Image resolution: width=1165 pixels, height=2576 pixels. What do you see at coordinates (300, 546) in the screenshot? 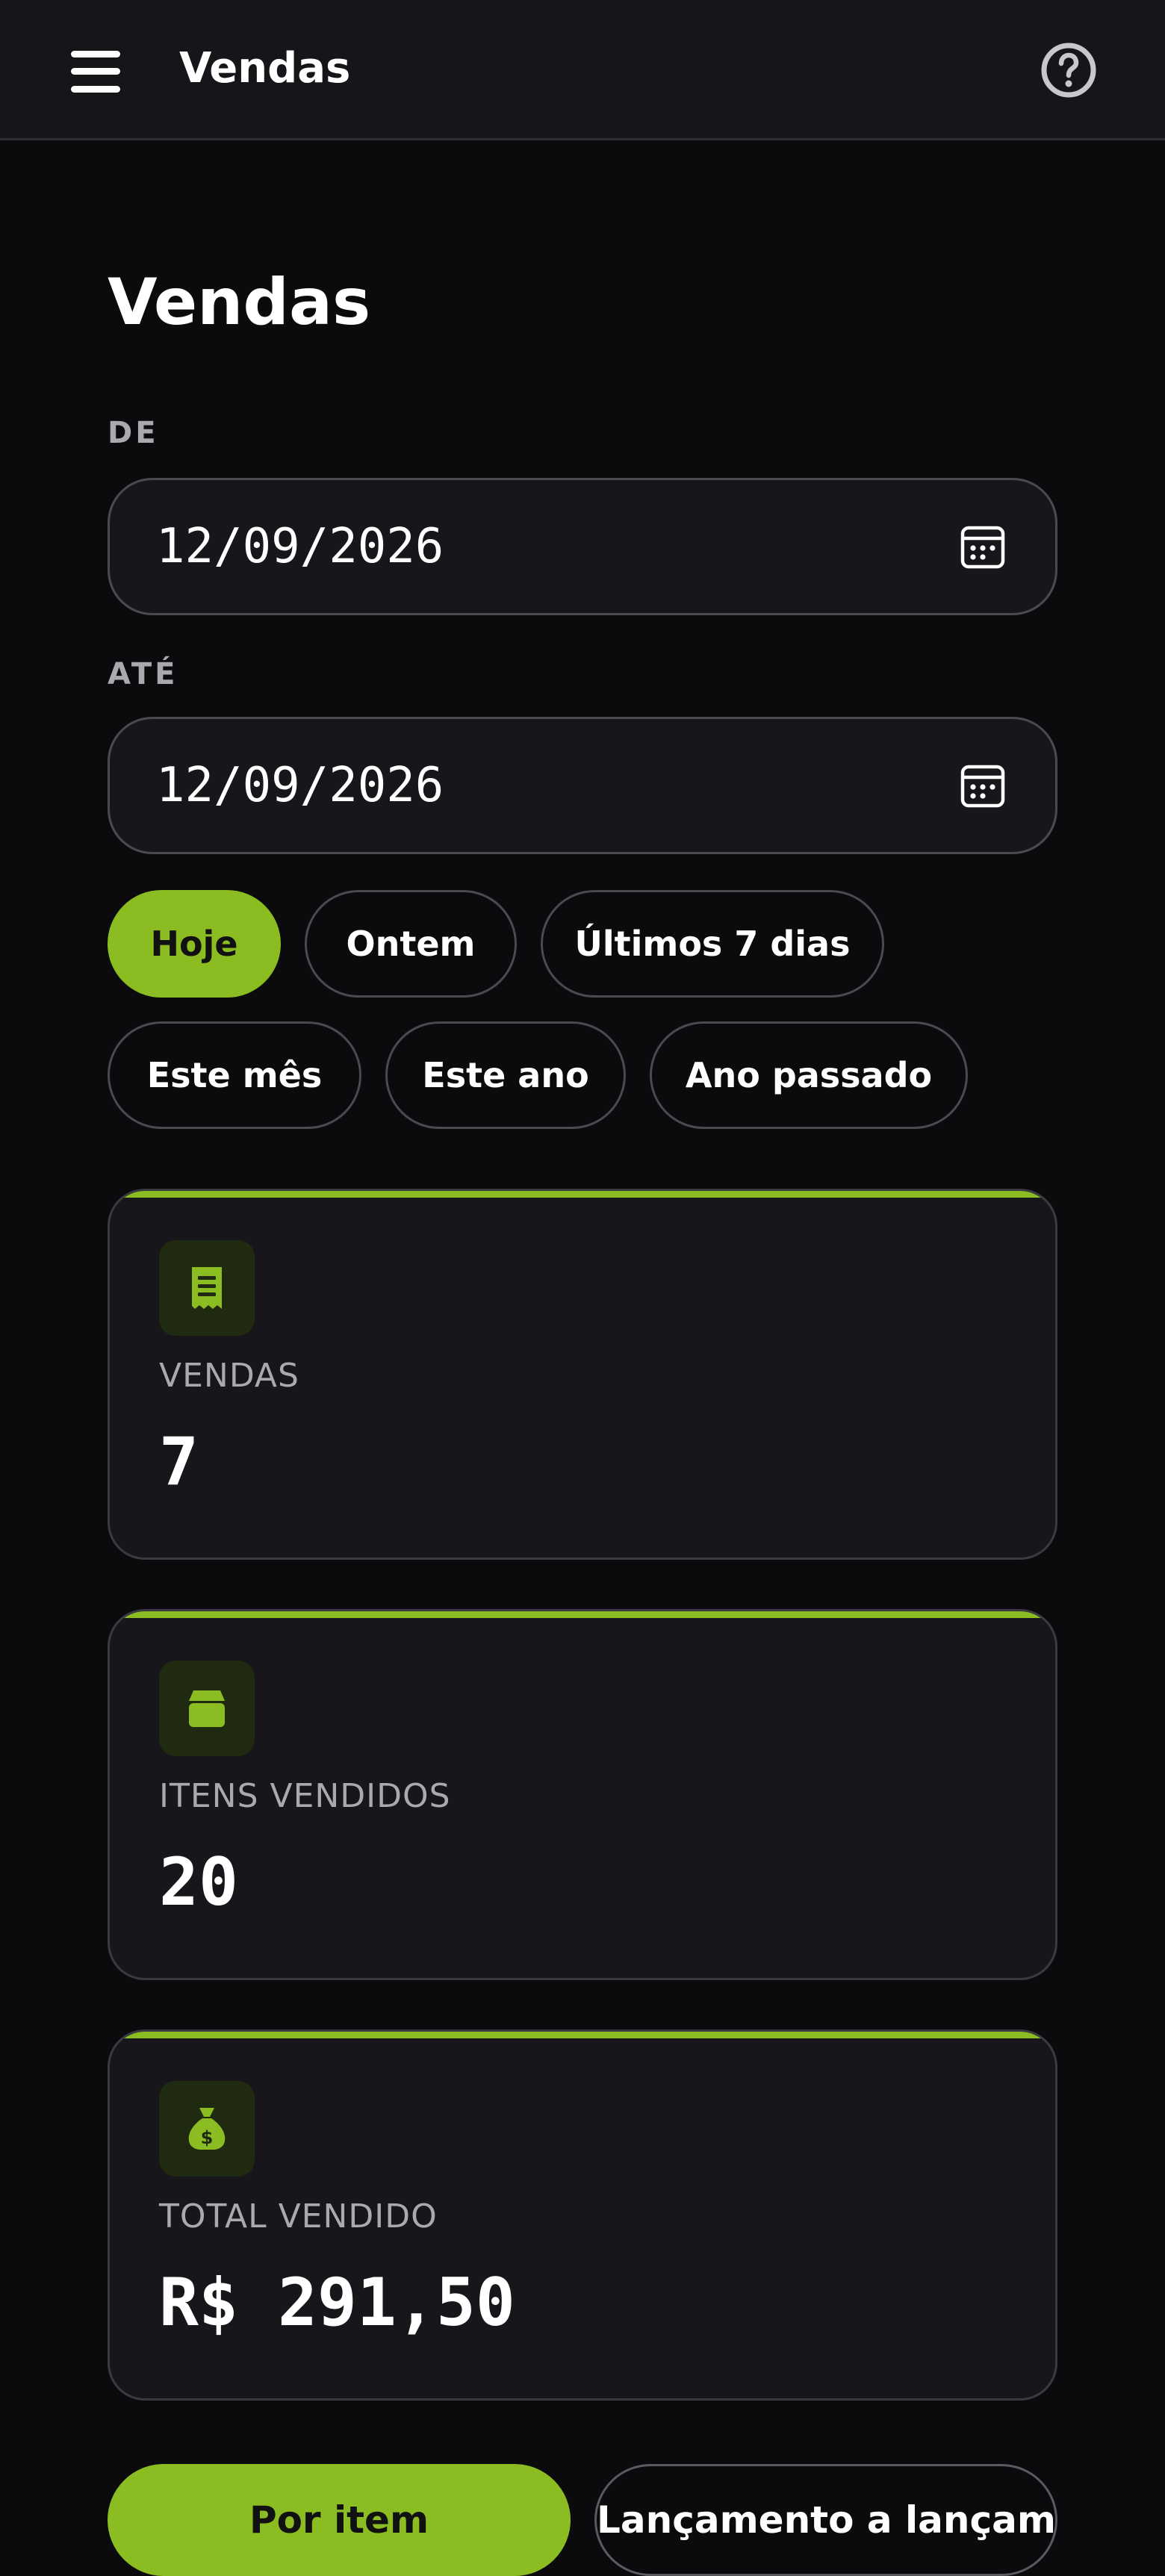
I see `from-date-value: 12/09/2026` at bounding box center [300, 546].